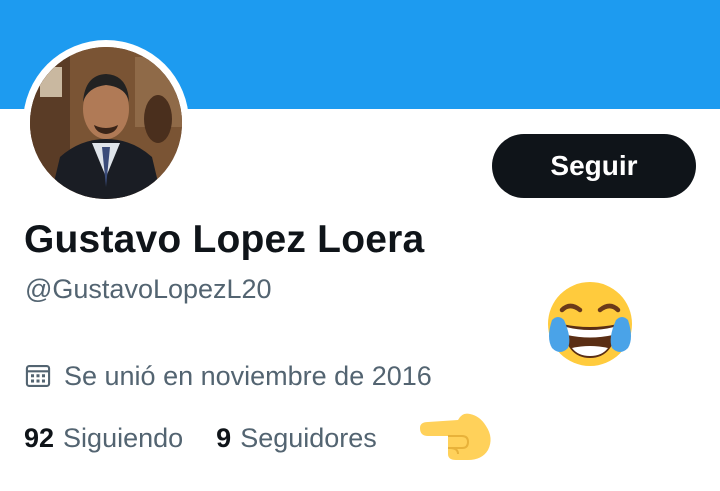 The image size is (720, 491). What do you see at coordinates (39, 437) in the screenshot?
I see `following-count: 92` at bounding box center [39, 437].